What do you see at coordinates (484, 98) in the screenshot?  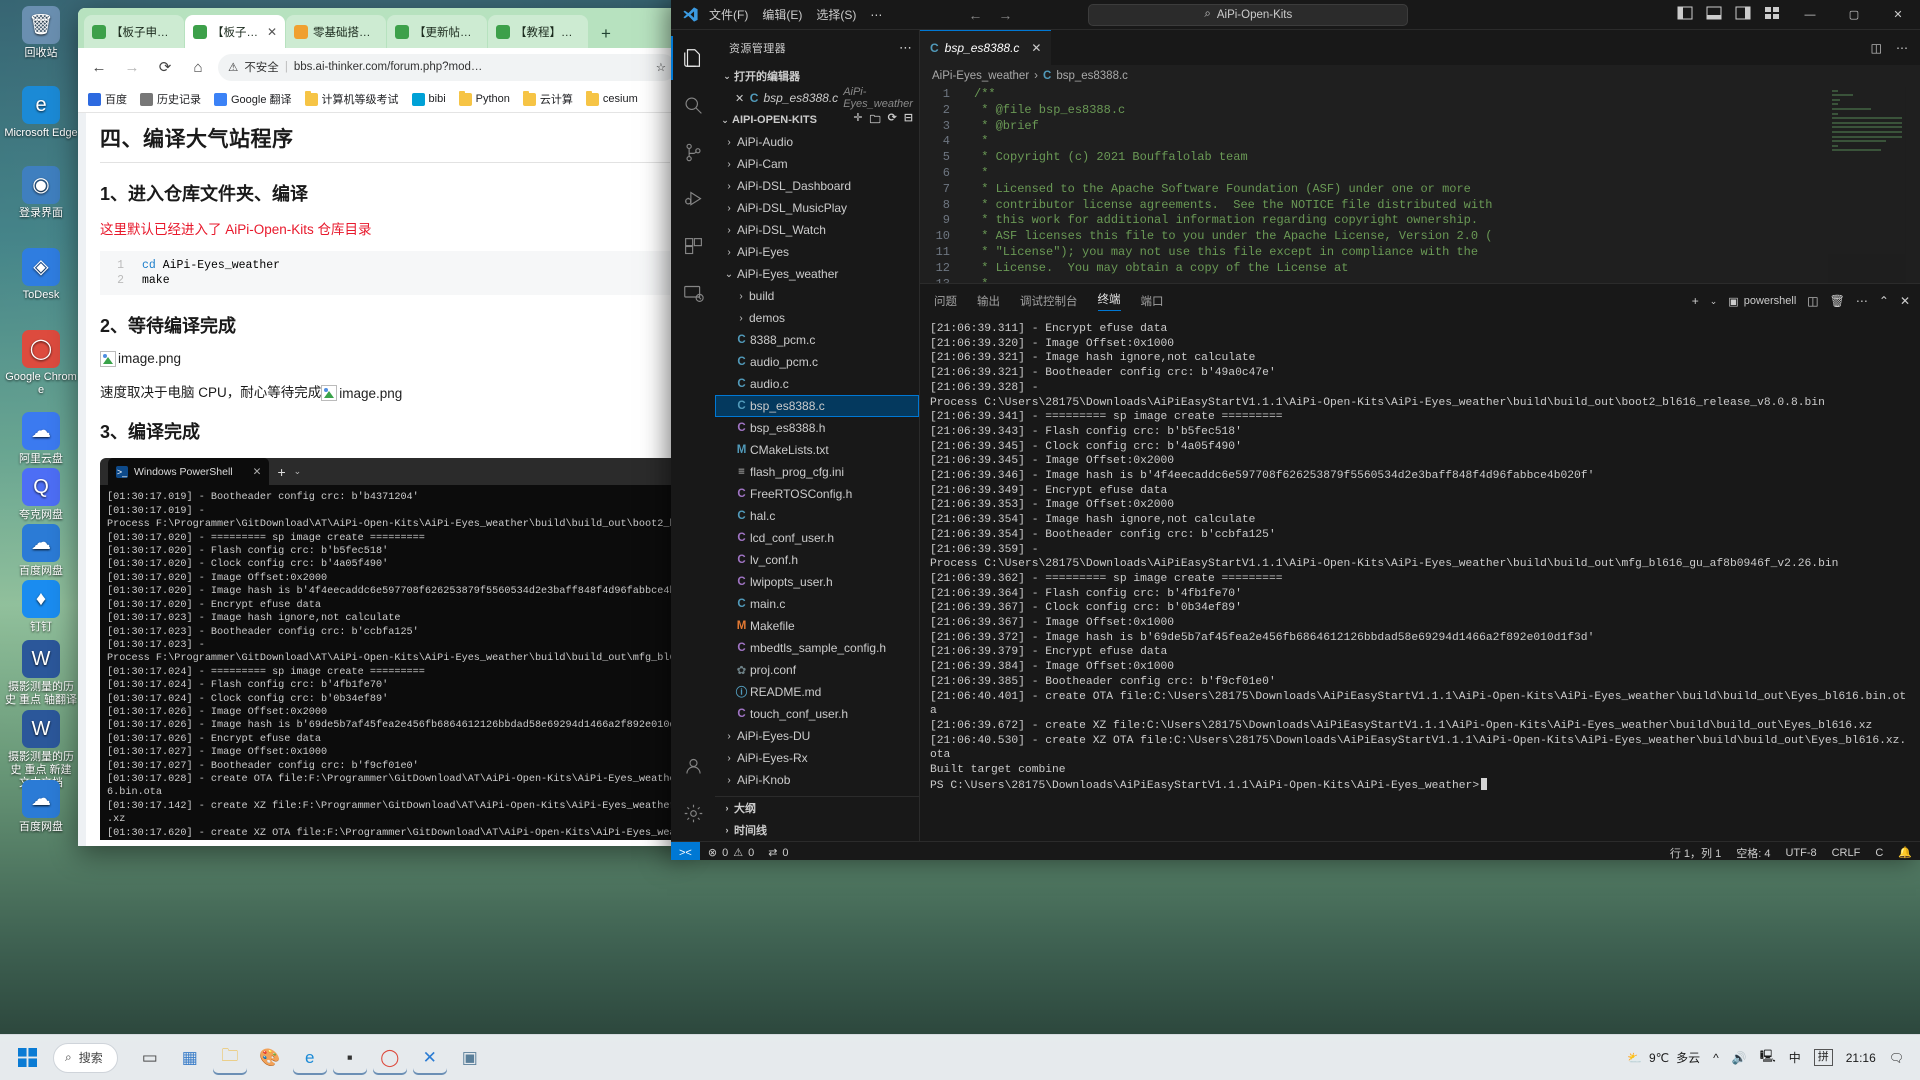 I see `bookmark-5: Python` at bounding box center [484, 98].